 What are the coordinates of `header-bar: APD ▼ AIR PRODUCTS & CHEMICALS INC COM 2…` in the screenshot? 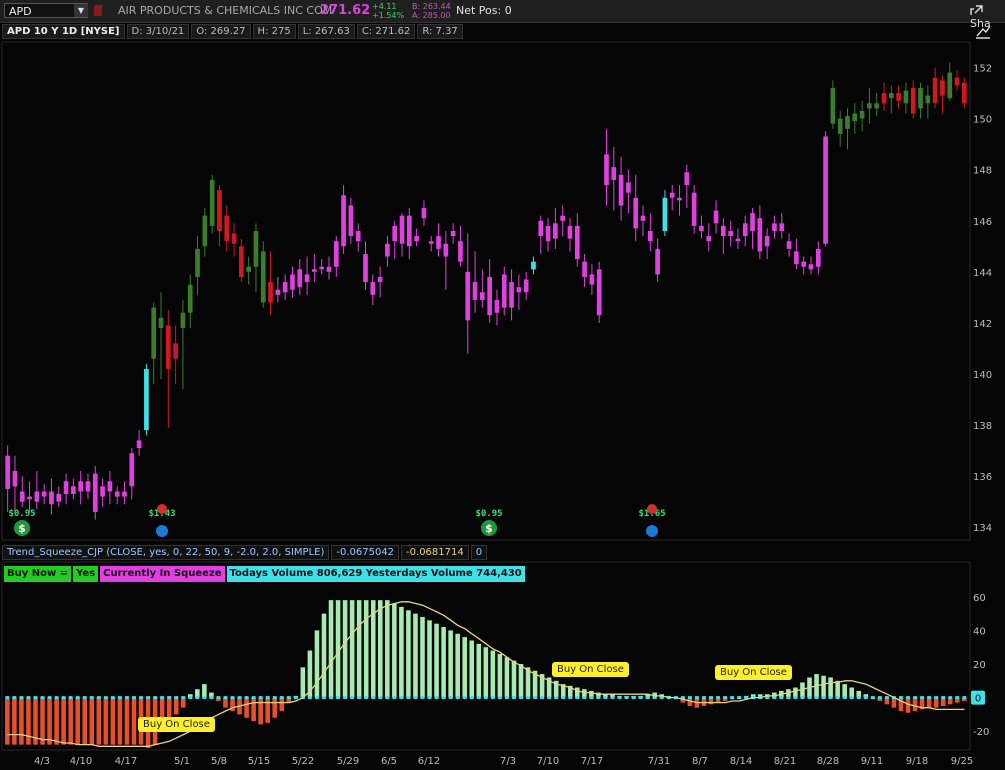 It's located at (502, 15).